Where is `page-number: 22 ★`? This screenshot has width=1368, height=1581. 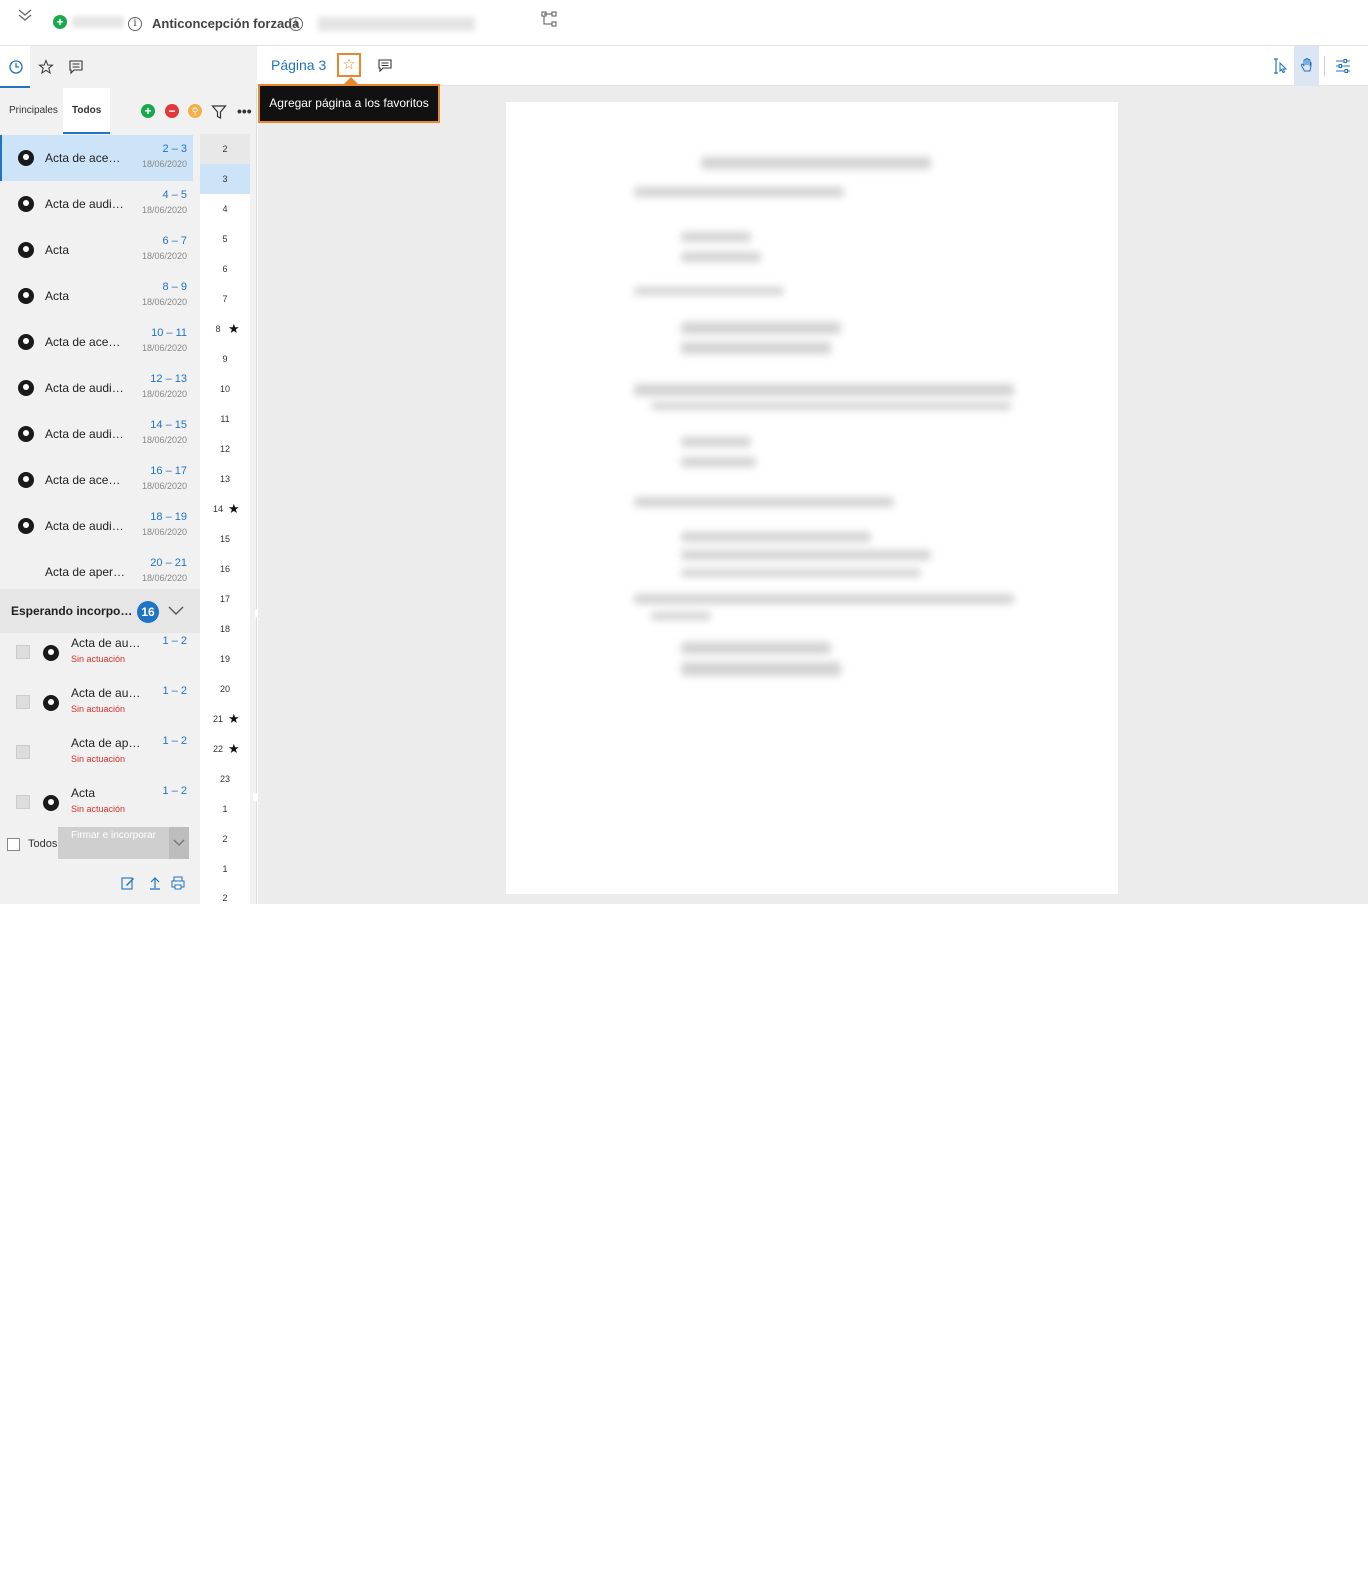
page-number: 22 ★ is located at coordinates (225, 749).